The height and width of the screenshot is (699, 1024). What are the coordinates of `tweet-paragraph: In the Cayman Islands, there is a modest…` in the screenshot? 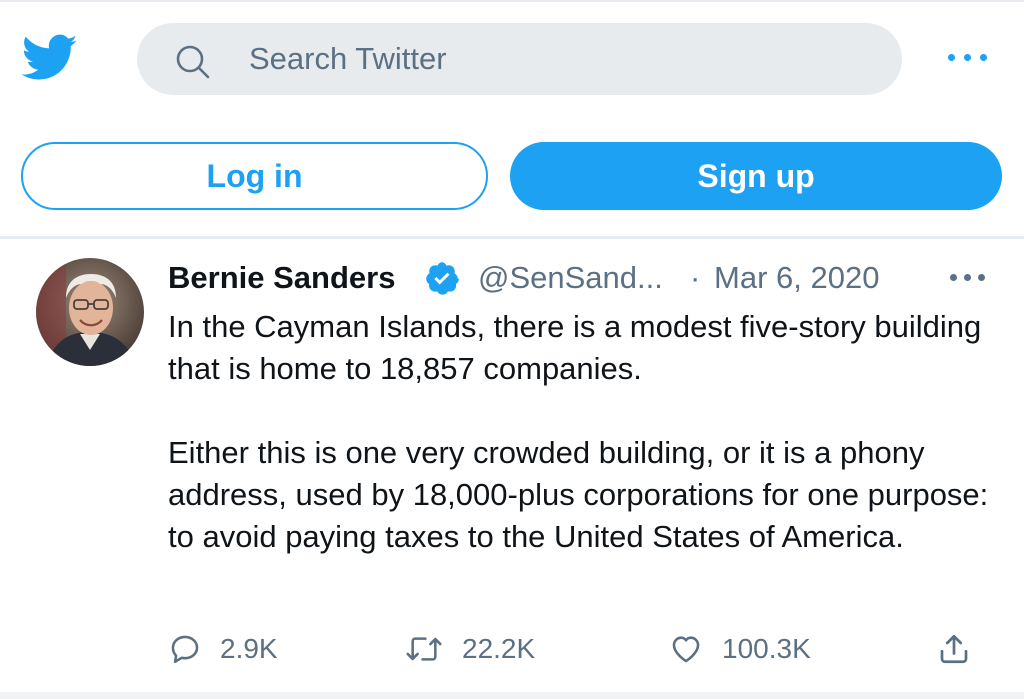 It's located at (575, 347).